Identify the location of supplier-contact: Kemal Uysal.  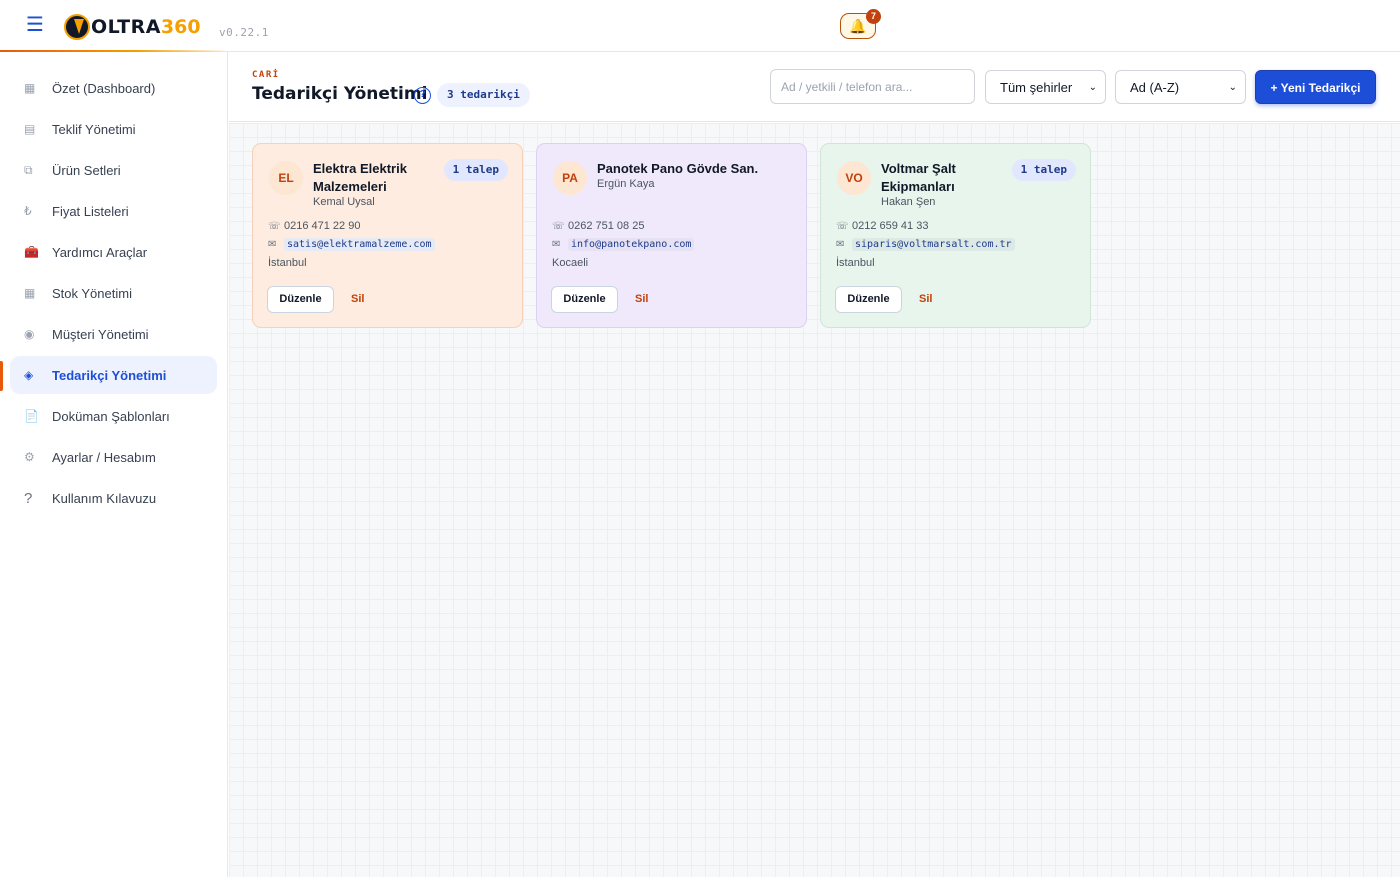
(344, 202).